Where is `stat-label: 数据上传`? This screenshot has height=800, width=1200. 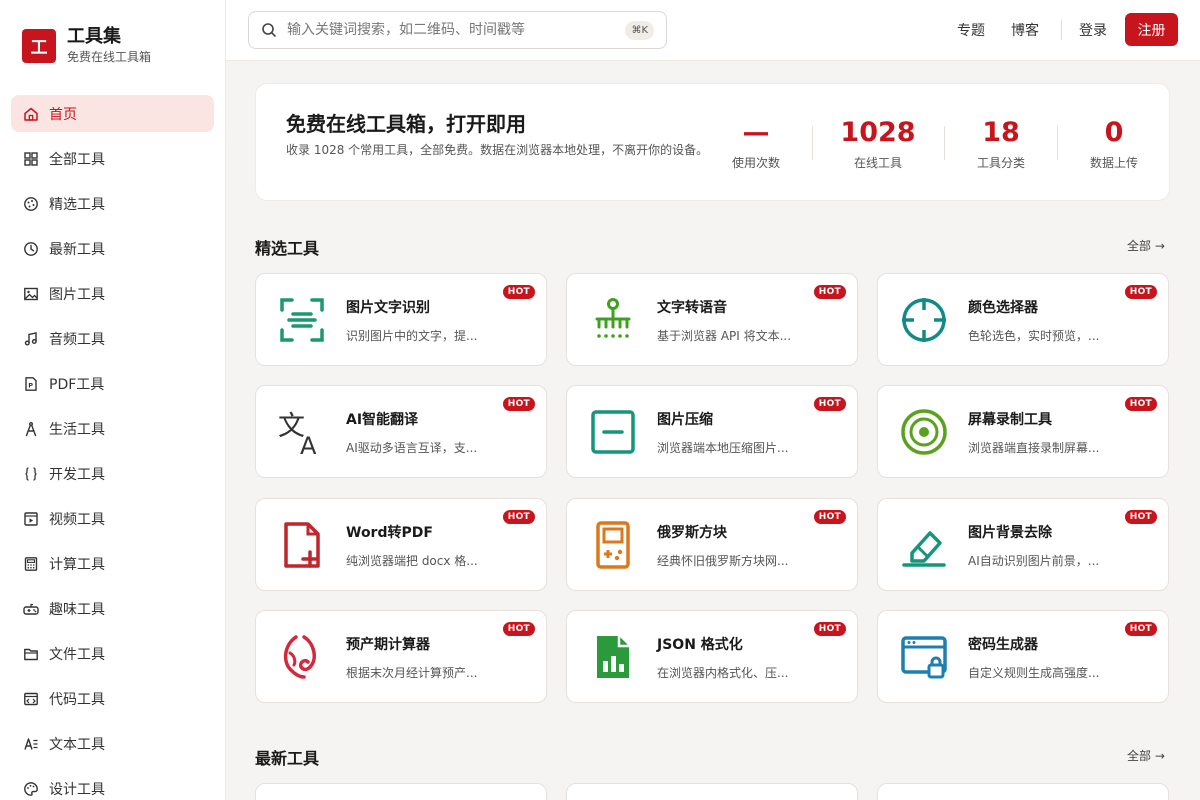 stat-label: 数据上传 is located at coordinates (1113, 163).